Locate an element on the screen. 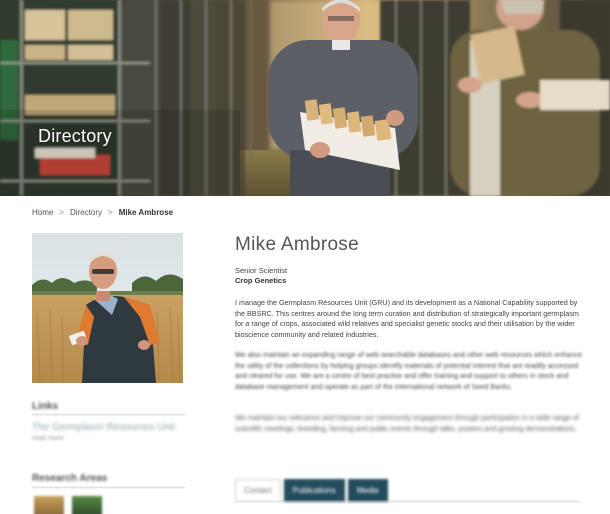 The width and height of the screenshot is (610, 514). research-areas-divider is located at coordinates (108, 487).